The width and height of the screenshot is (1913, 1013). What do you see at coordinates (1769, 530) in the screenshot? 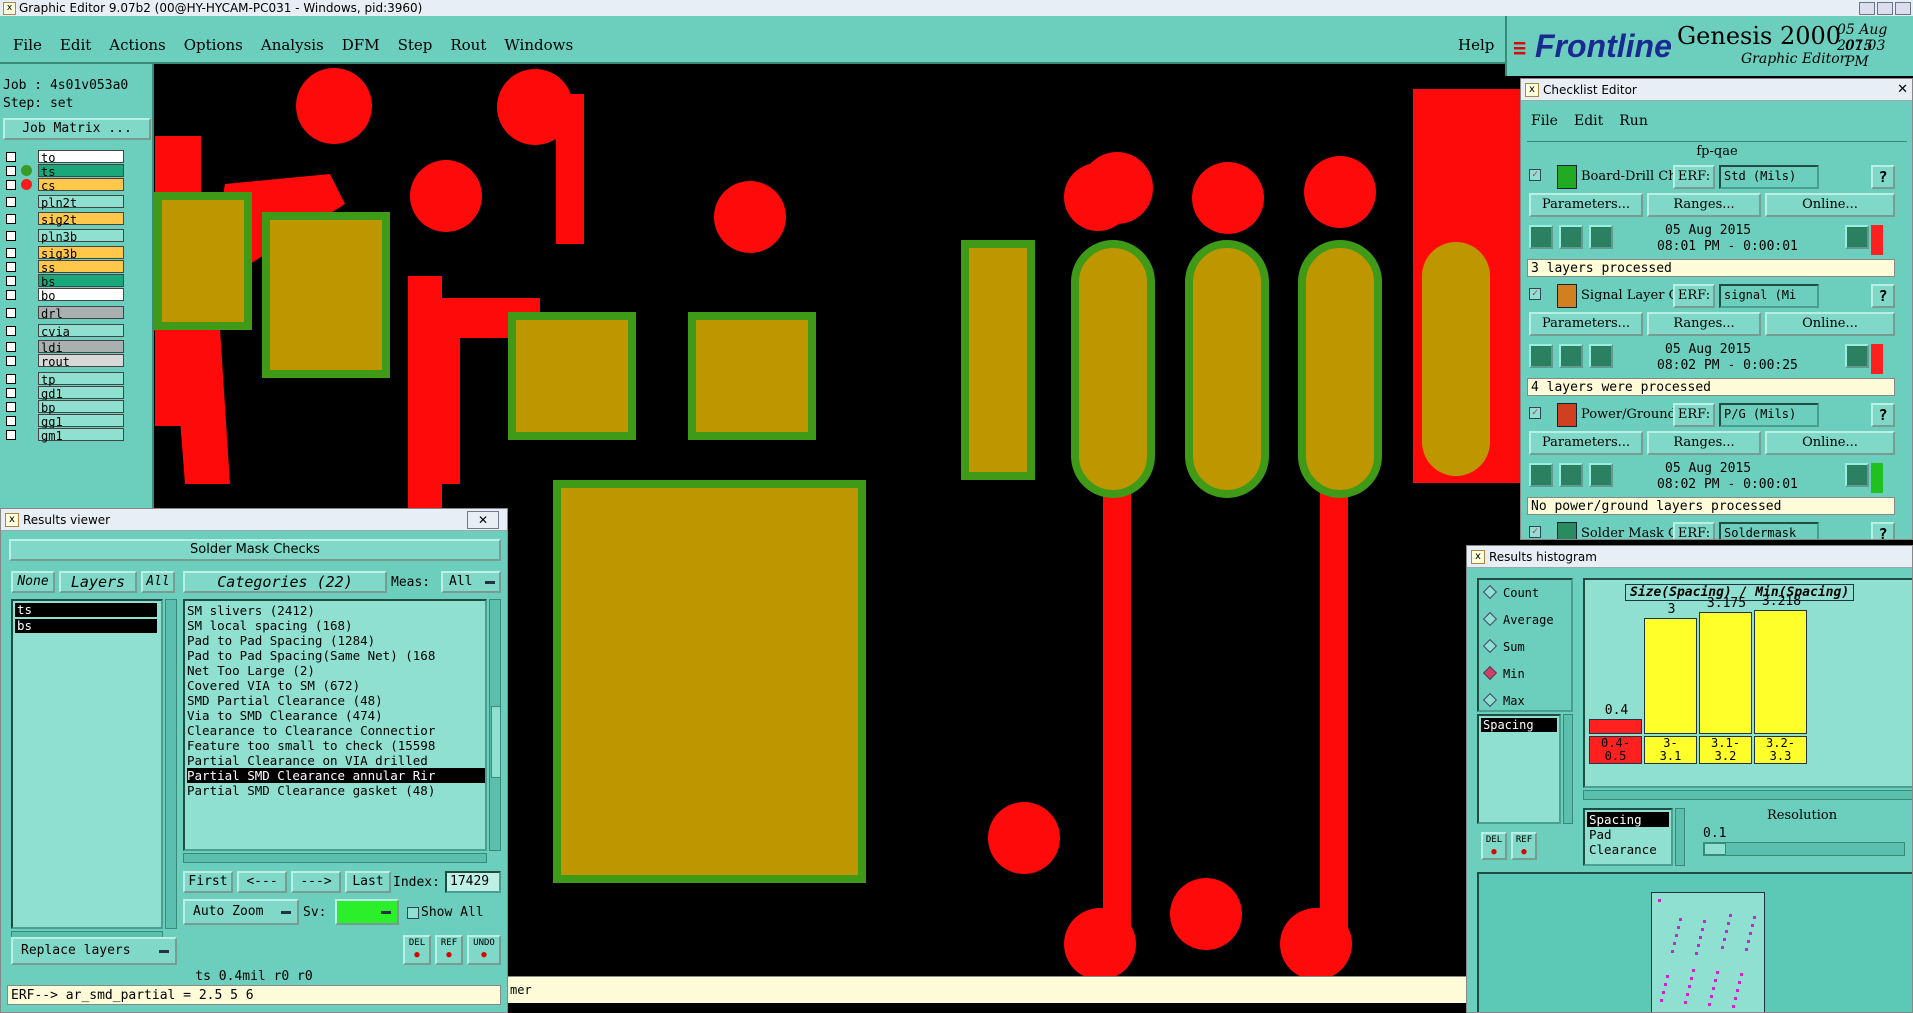
I see `erf-value-field: Soldermask` at bounding box center [1769, 530].